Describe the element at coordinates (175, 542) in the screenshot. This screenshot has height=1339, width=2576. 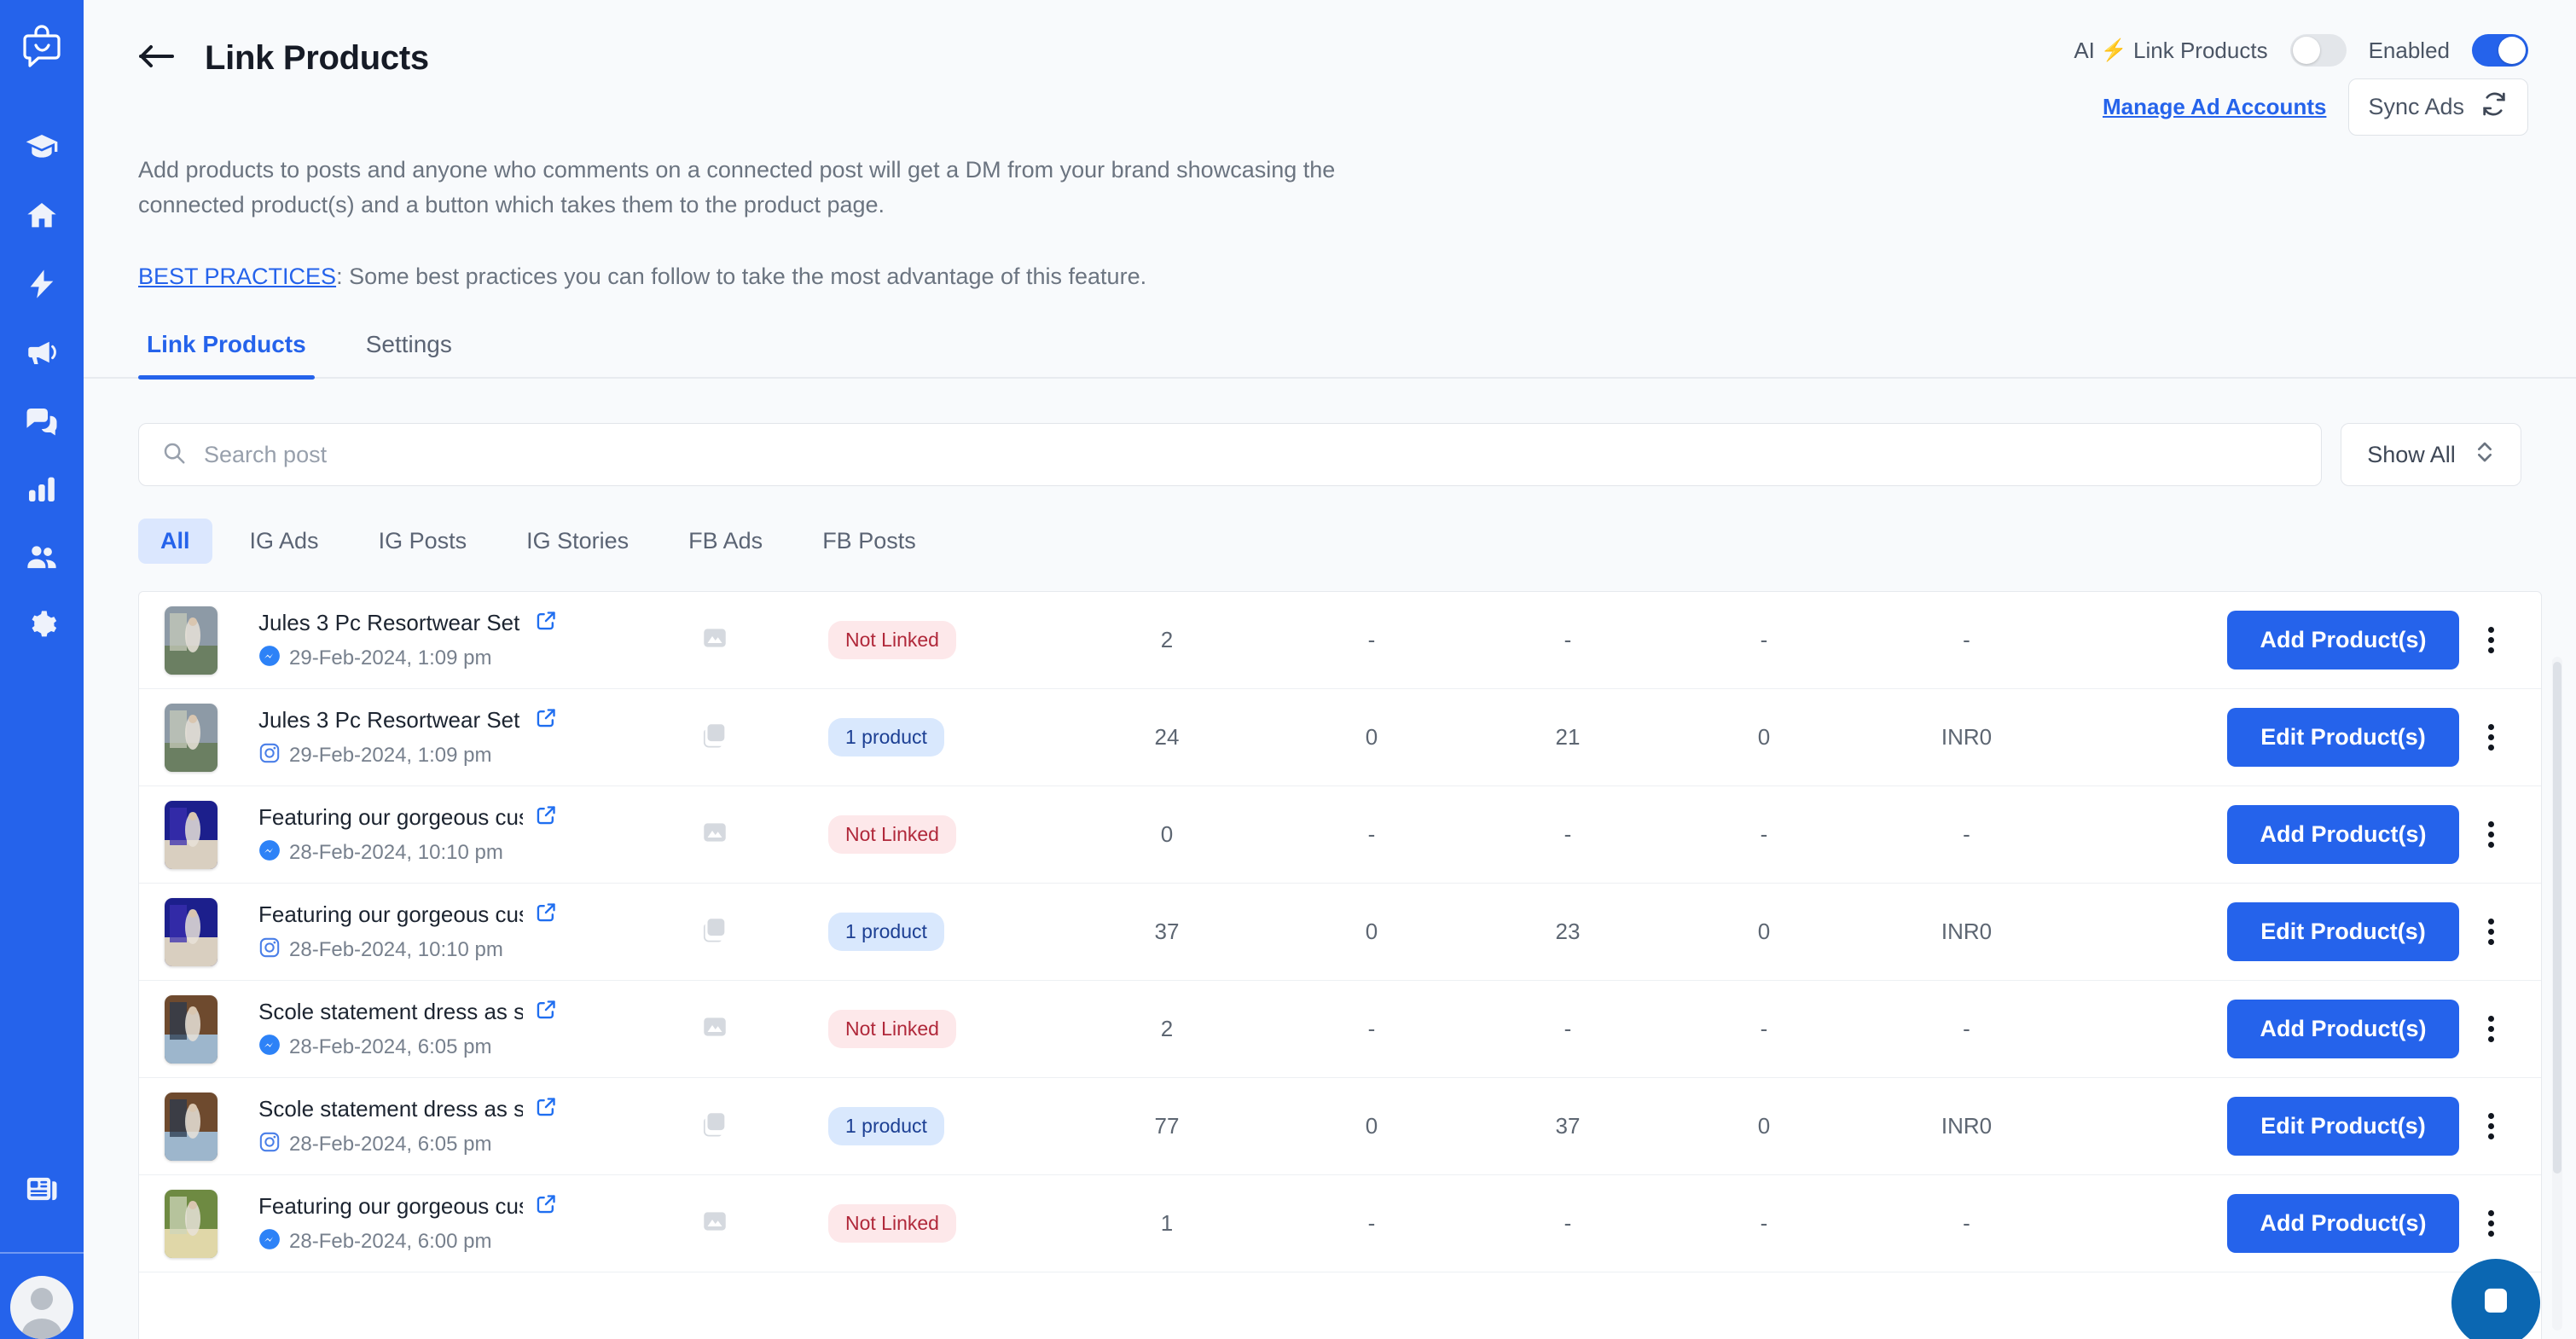
I see `filter-all: All` at that location.